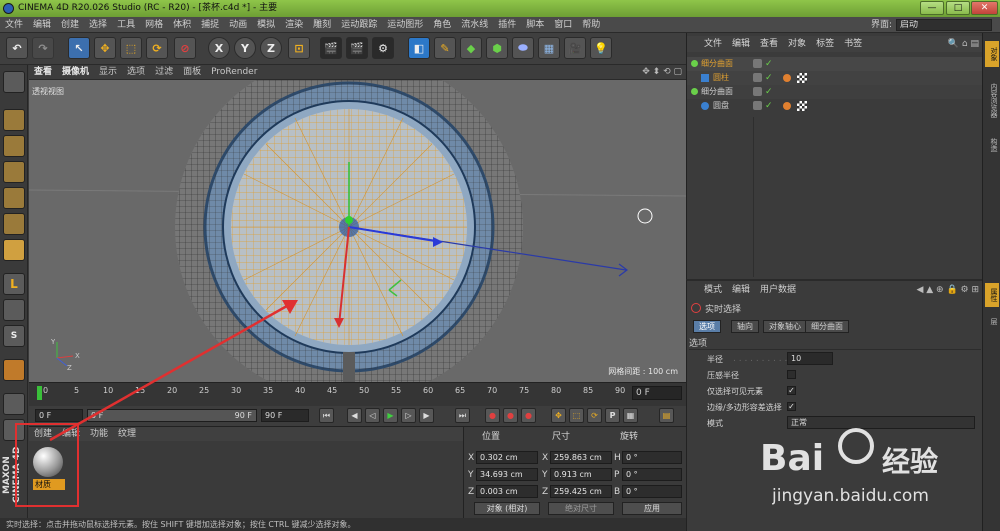 This screenshot has width=1000, height=531. I want to click on viewport-menu-filter: 过滤, so click(164, 72).